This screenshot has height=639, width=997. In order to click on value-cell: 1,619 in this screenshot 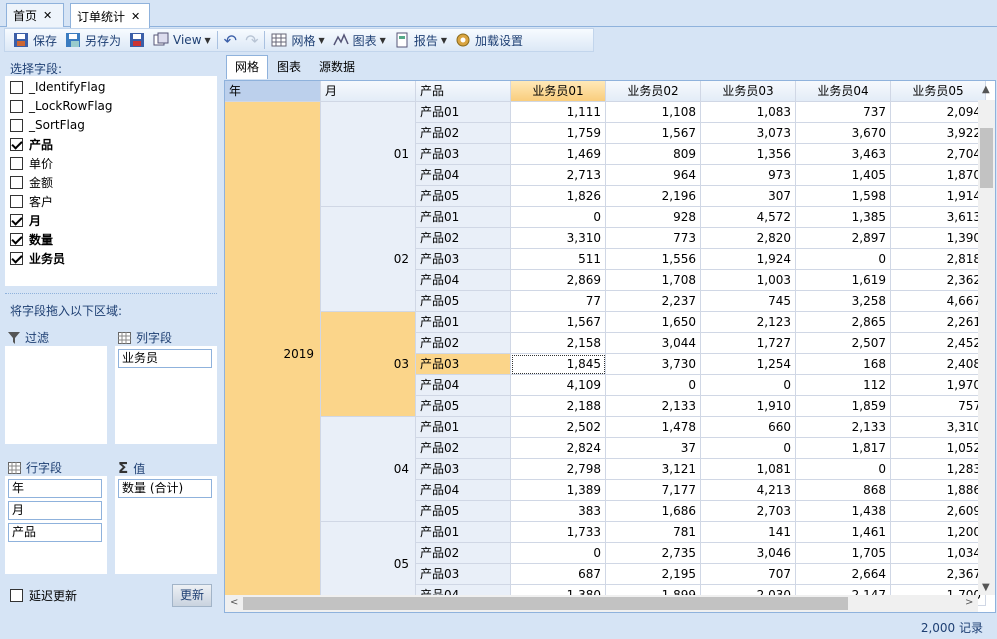, I will do `click(843, 280)`.